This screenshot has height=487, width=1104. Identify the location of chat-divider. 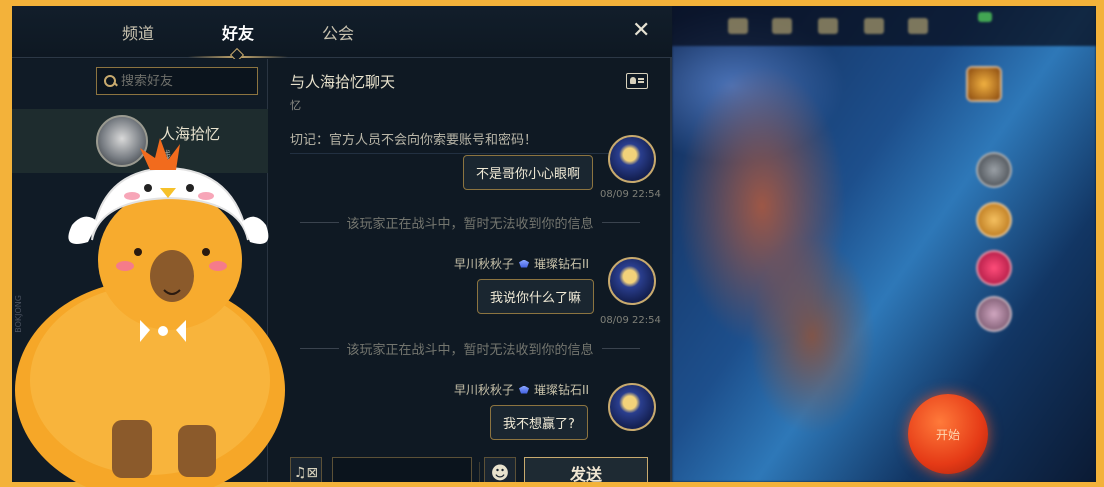
(470, 153).